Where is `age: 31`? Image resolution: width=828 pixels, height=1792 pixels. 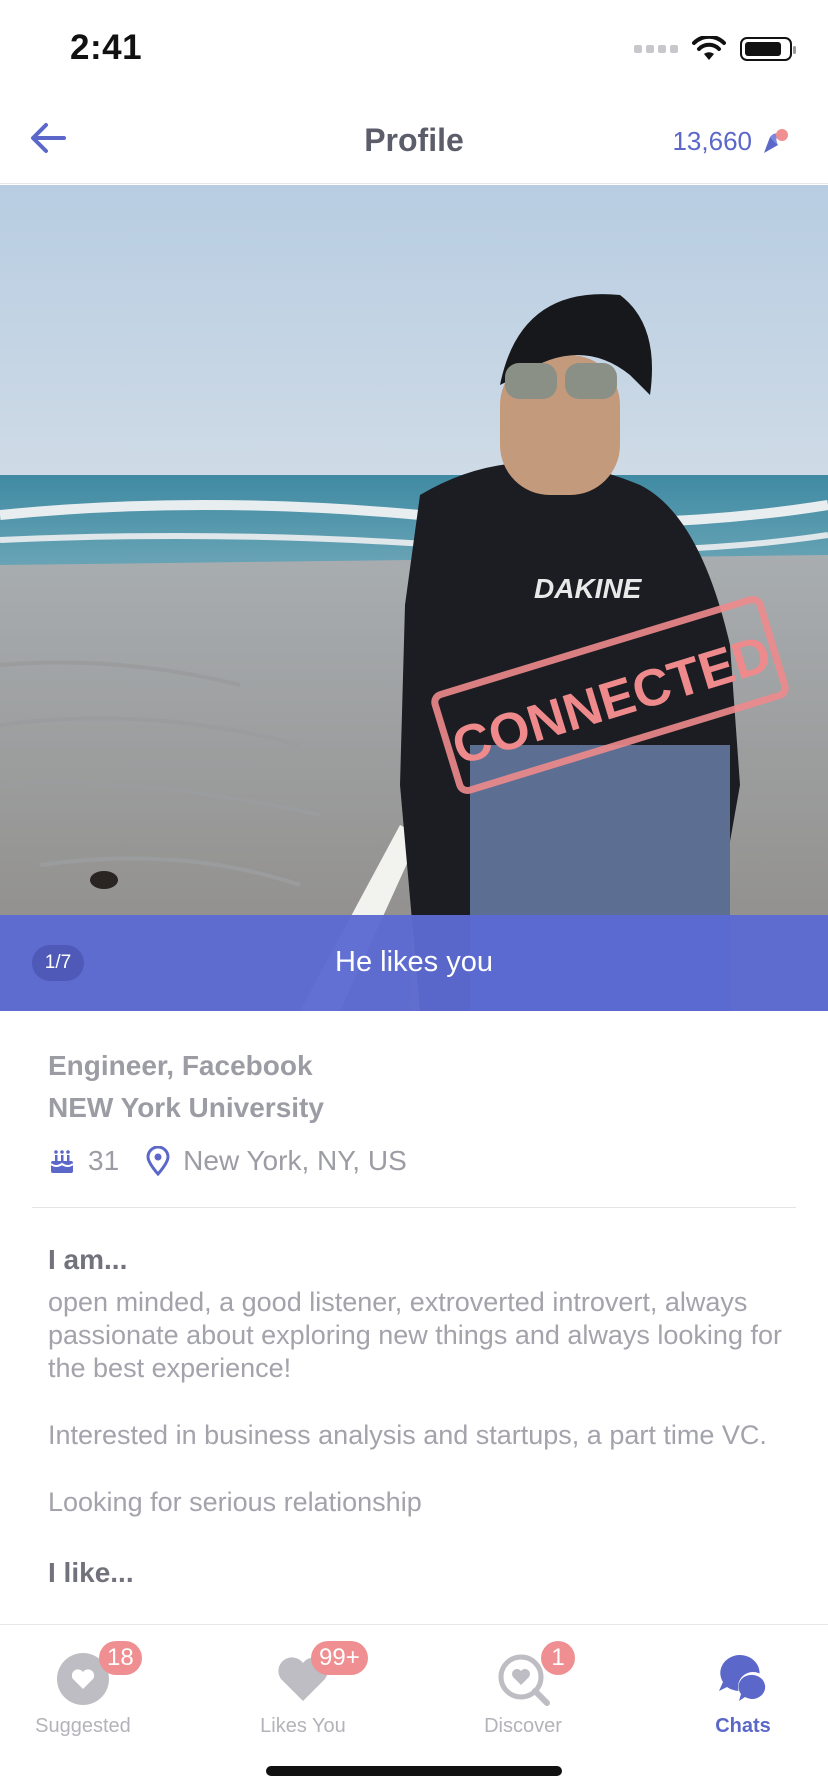 age: 31 is located at coordinates (104, 1160).